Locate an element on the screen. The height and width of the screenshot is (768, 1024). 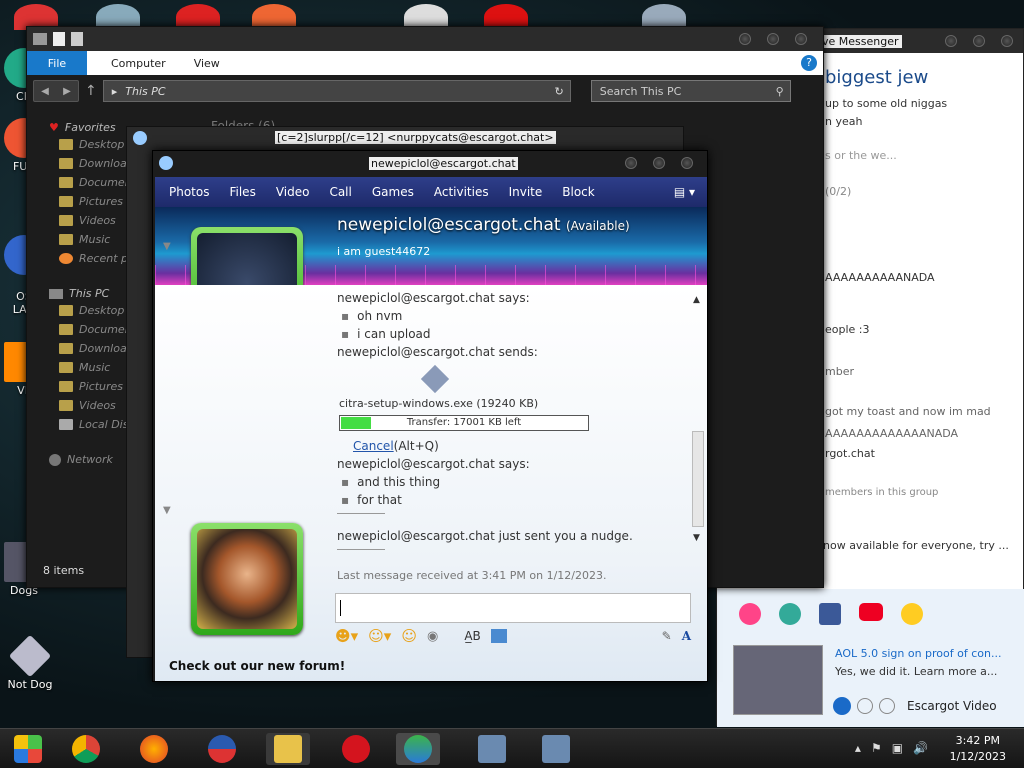
contact-line: mber is located at coordinates (839, 371).